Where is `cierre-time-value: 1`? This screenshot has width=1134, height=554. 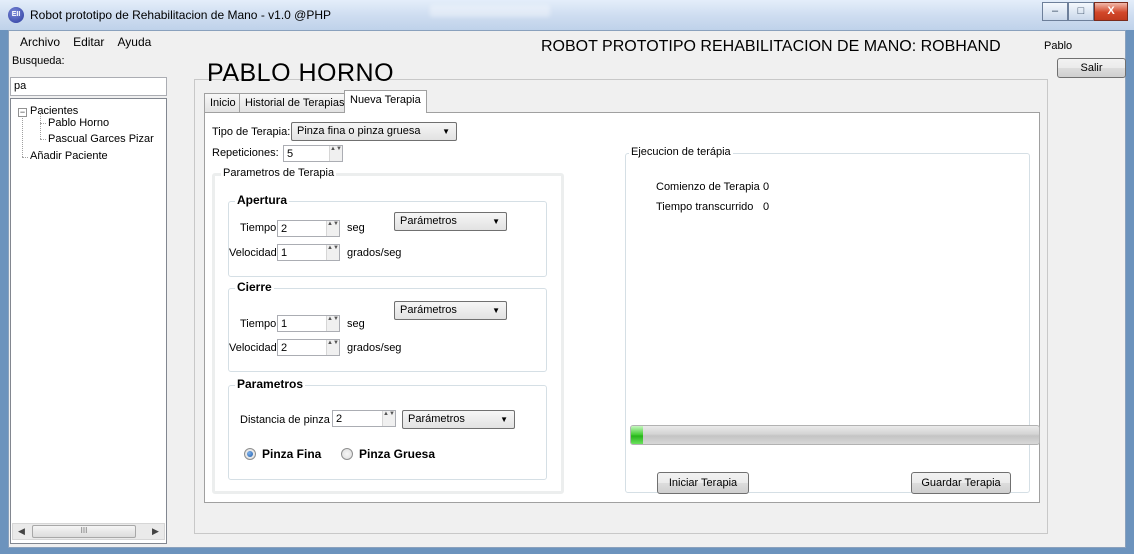 cierre-time-value: 1 is located at coordinates (284, 324).